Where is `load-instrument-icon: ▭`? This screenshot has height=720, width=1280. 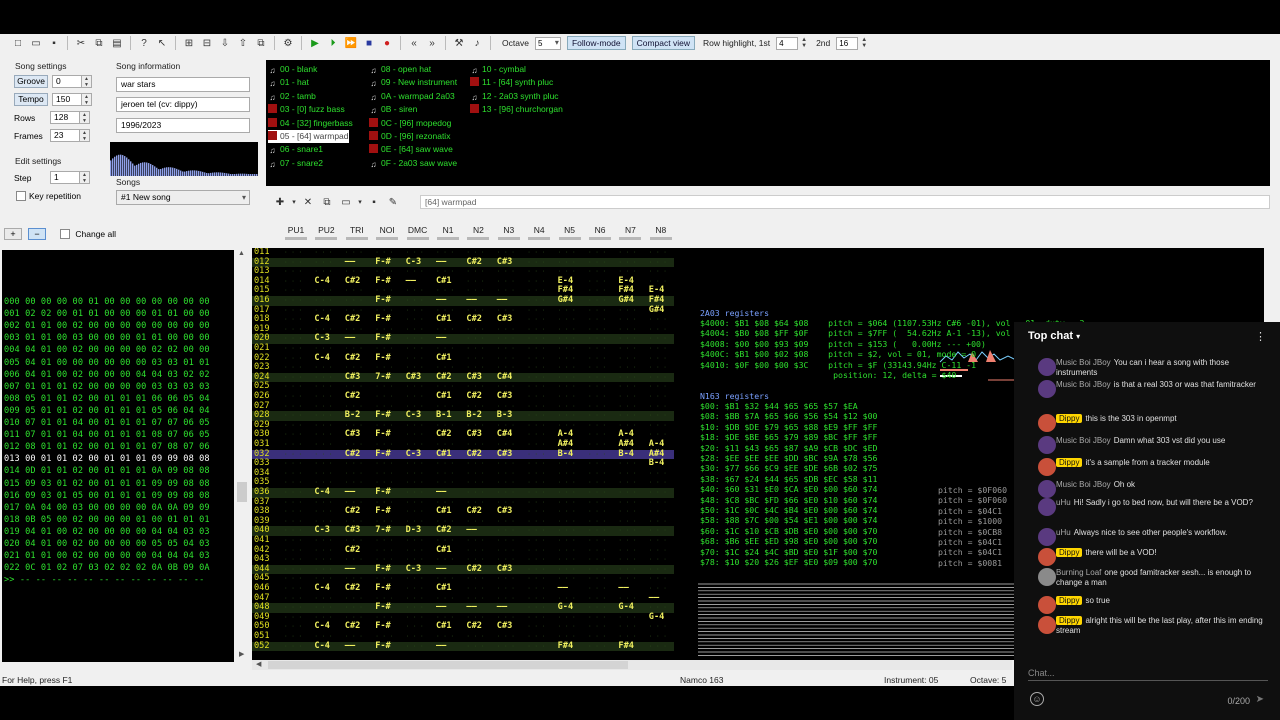
load-instrument-icon: ▭ is located at coordinates (346, 202).